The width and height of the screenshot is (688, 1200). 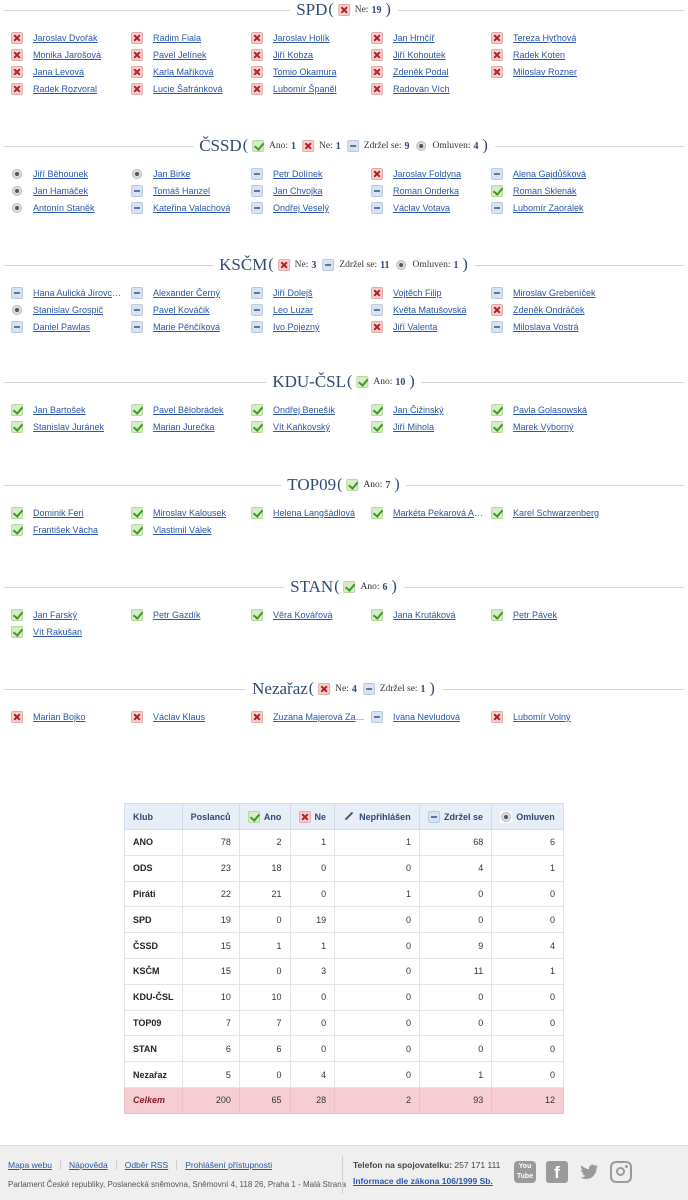 What do you see at coordinates (172, 174) in the screenshot?
I see `member-link: Jan Birke` at bounding box center [172, 174].